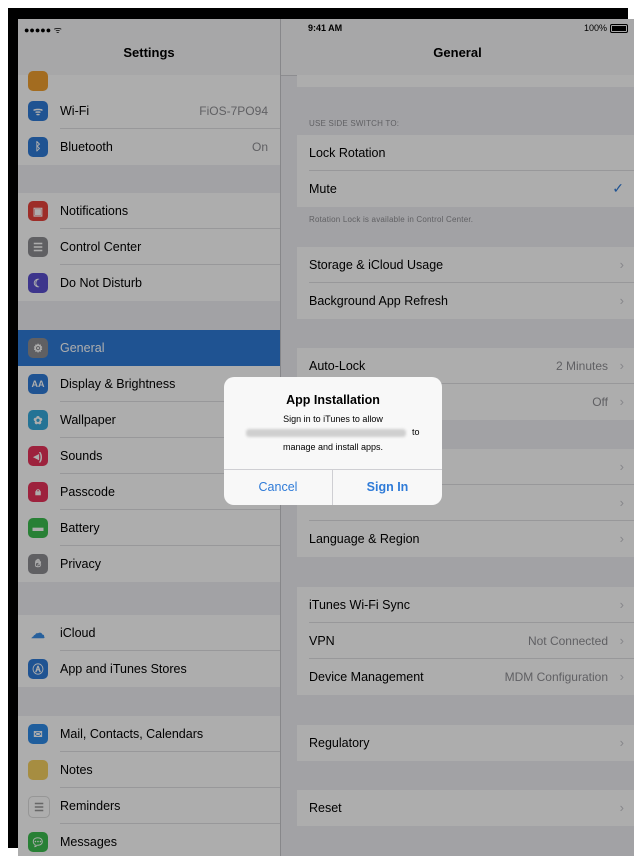 Image resolution: width=636 pixels, height=856 pixels. Describe the element at coordinates (278, 487) in the screenshot. I see `cancel-button: Cancel` at that location.